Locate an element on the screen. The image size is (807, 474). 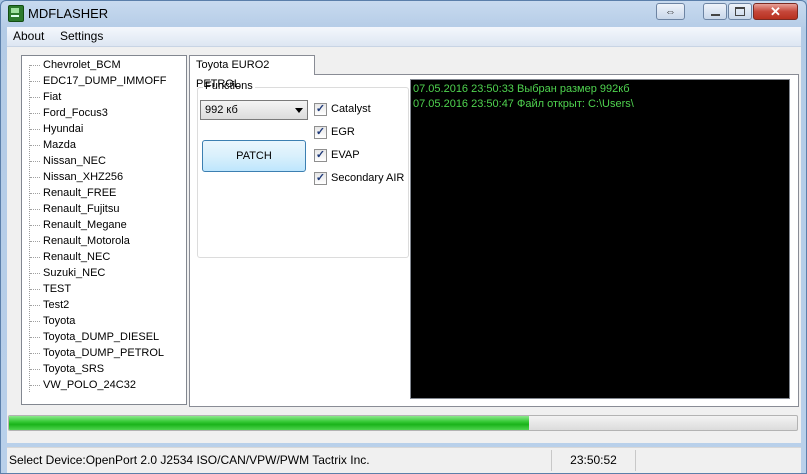
tree-item-label: Nissan_NEC is located at coordinates (74, 161).